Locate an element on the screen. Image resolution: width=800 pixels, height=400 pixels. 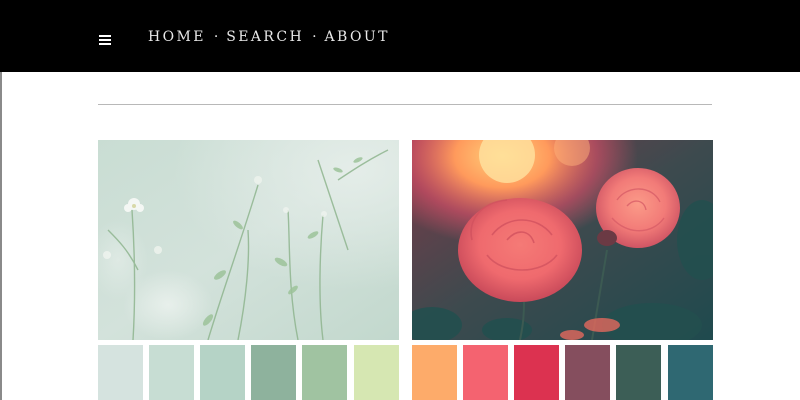
nav-link-home: HOME is located at coordinates (177, 37).